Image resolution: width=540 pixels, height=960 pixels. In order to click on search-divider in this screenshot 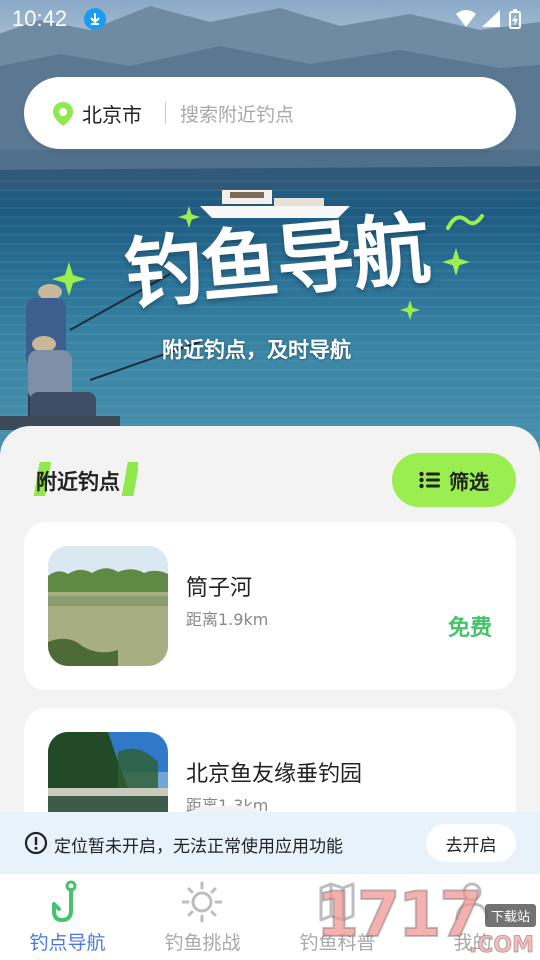, I will do `click(165, 113)`.